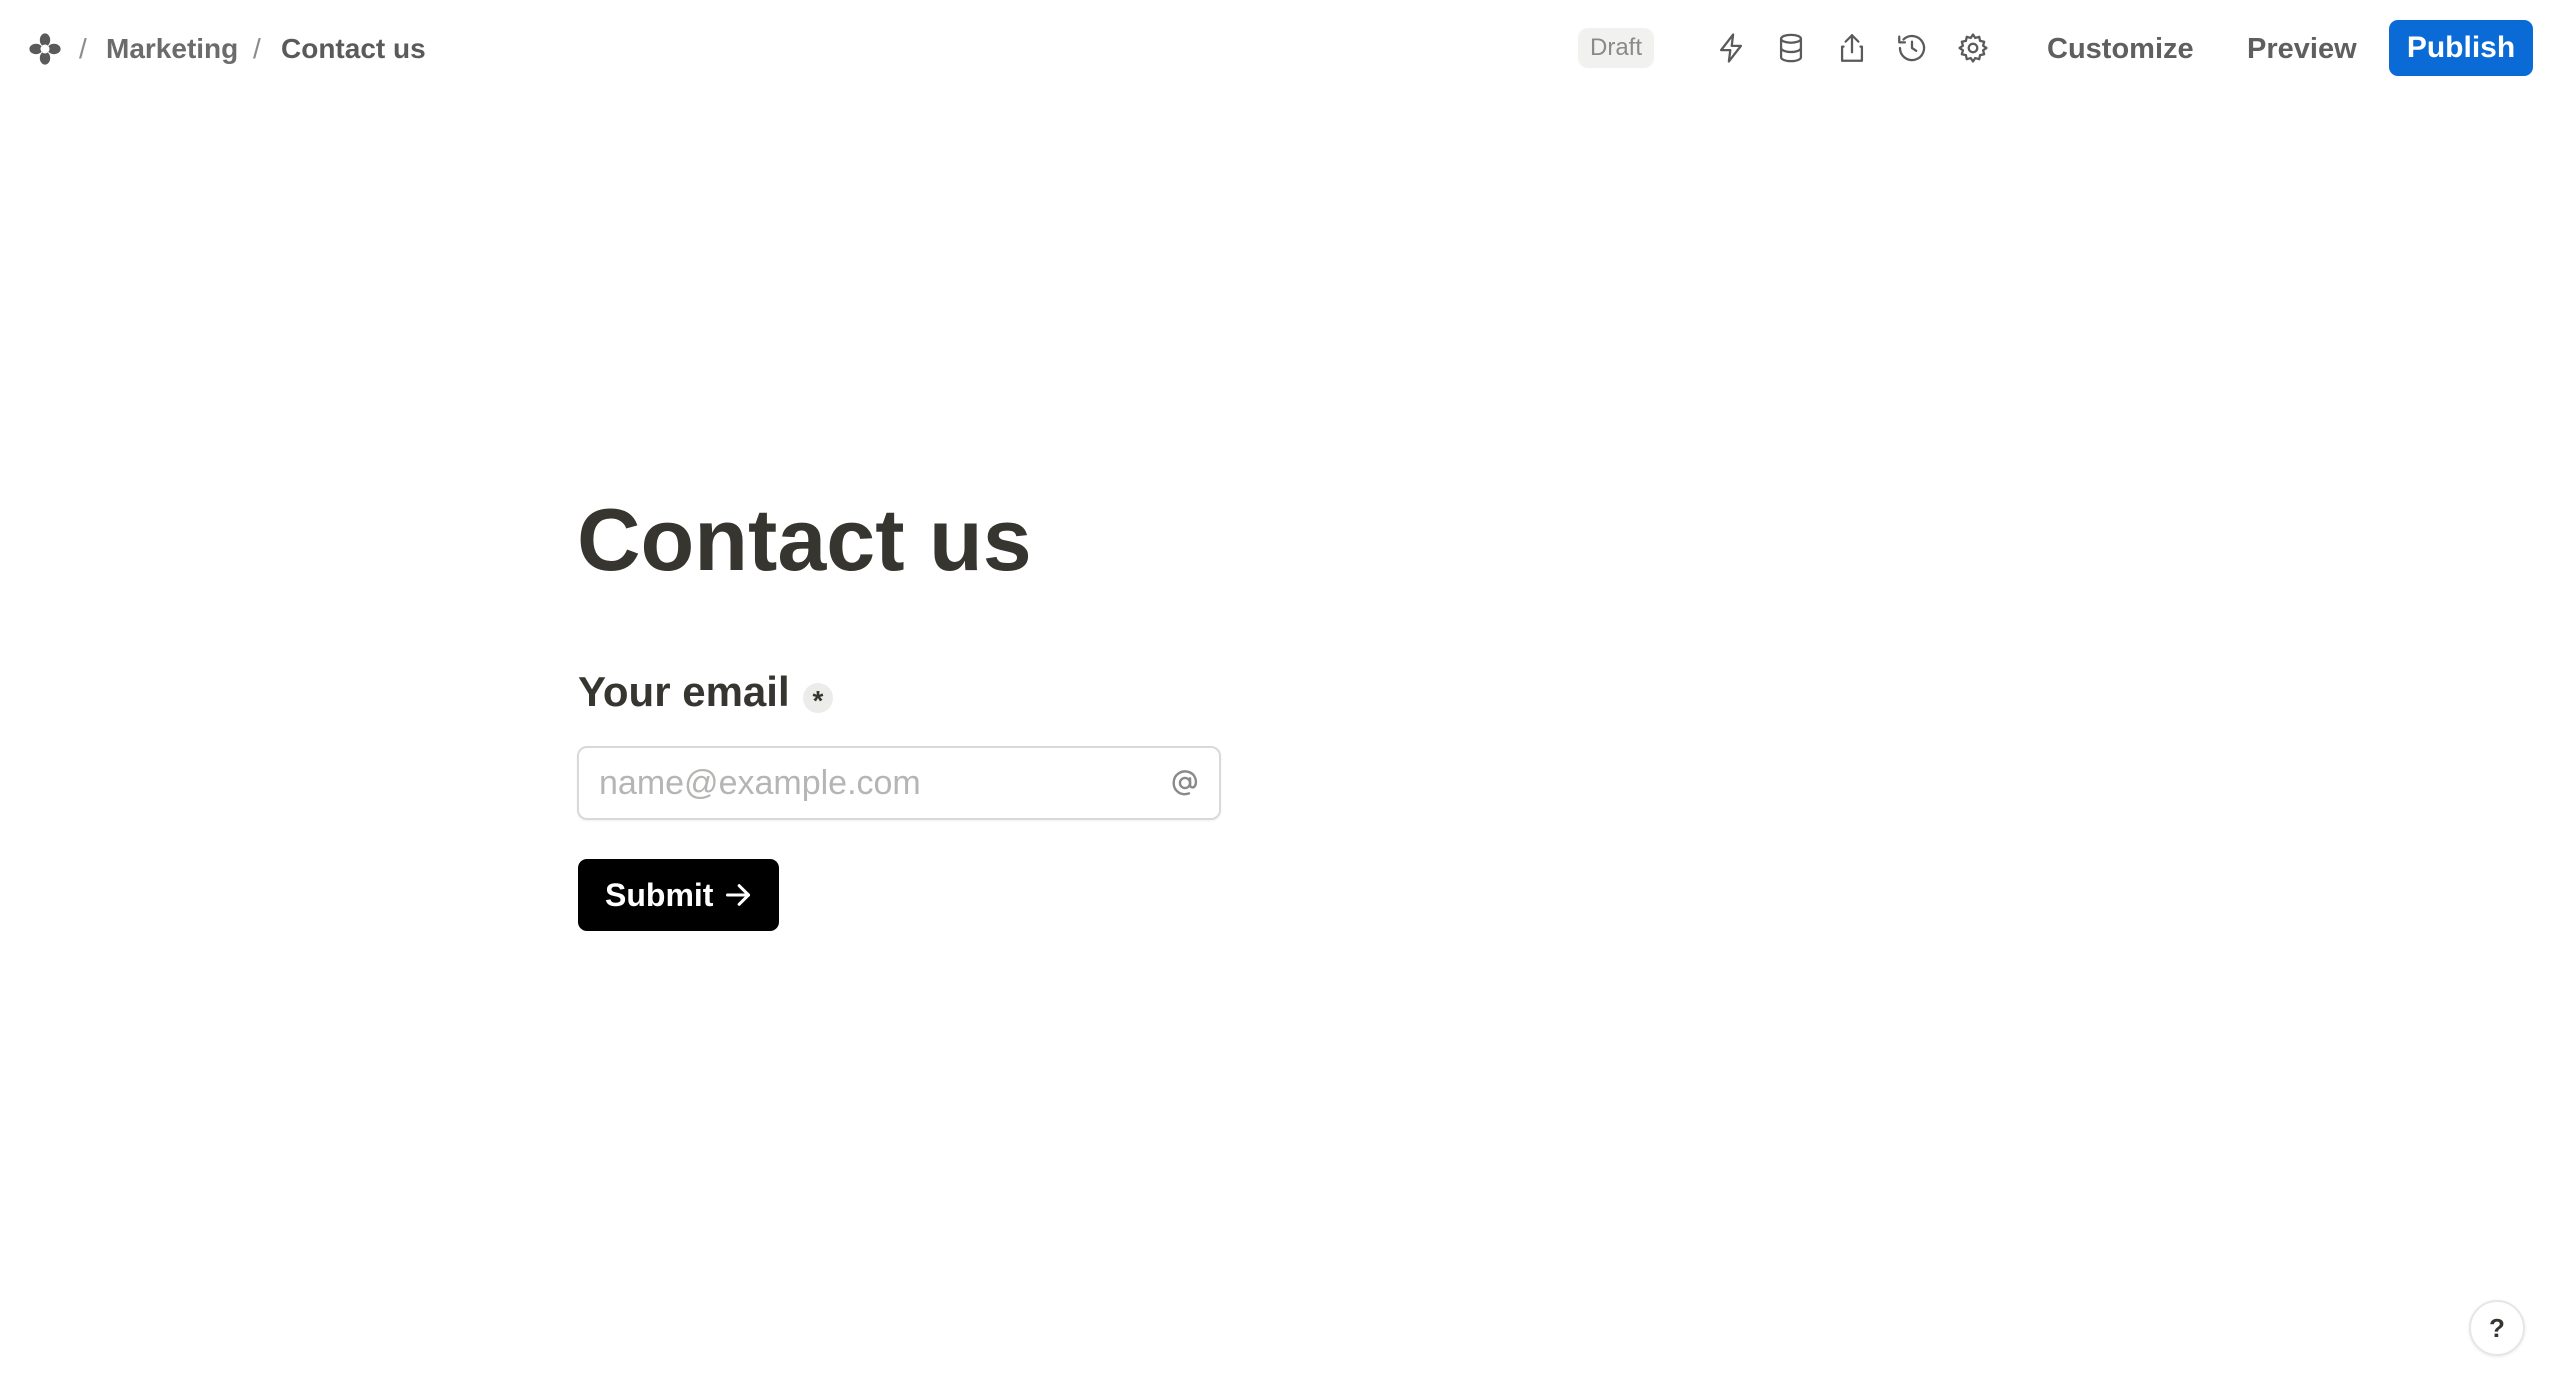 The width and height of the screenshot is (2552, 1380). Describe the element at coordinates (45, 49) in the screenshot. I see `workspace-logo-icon` at that location.